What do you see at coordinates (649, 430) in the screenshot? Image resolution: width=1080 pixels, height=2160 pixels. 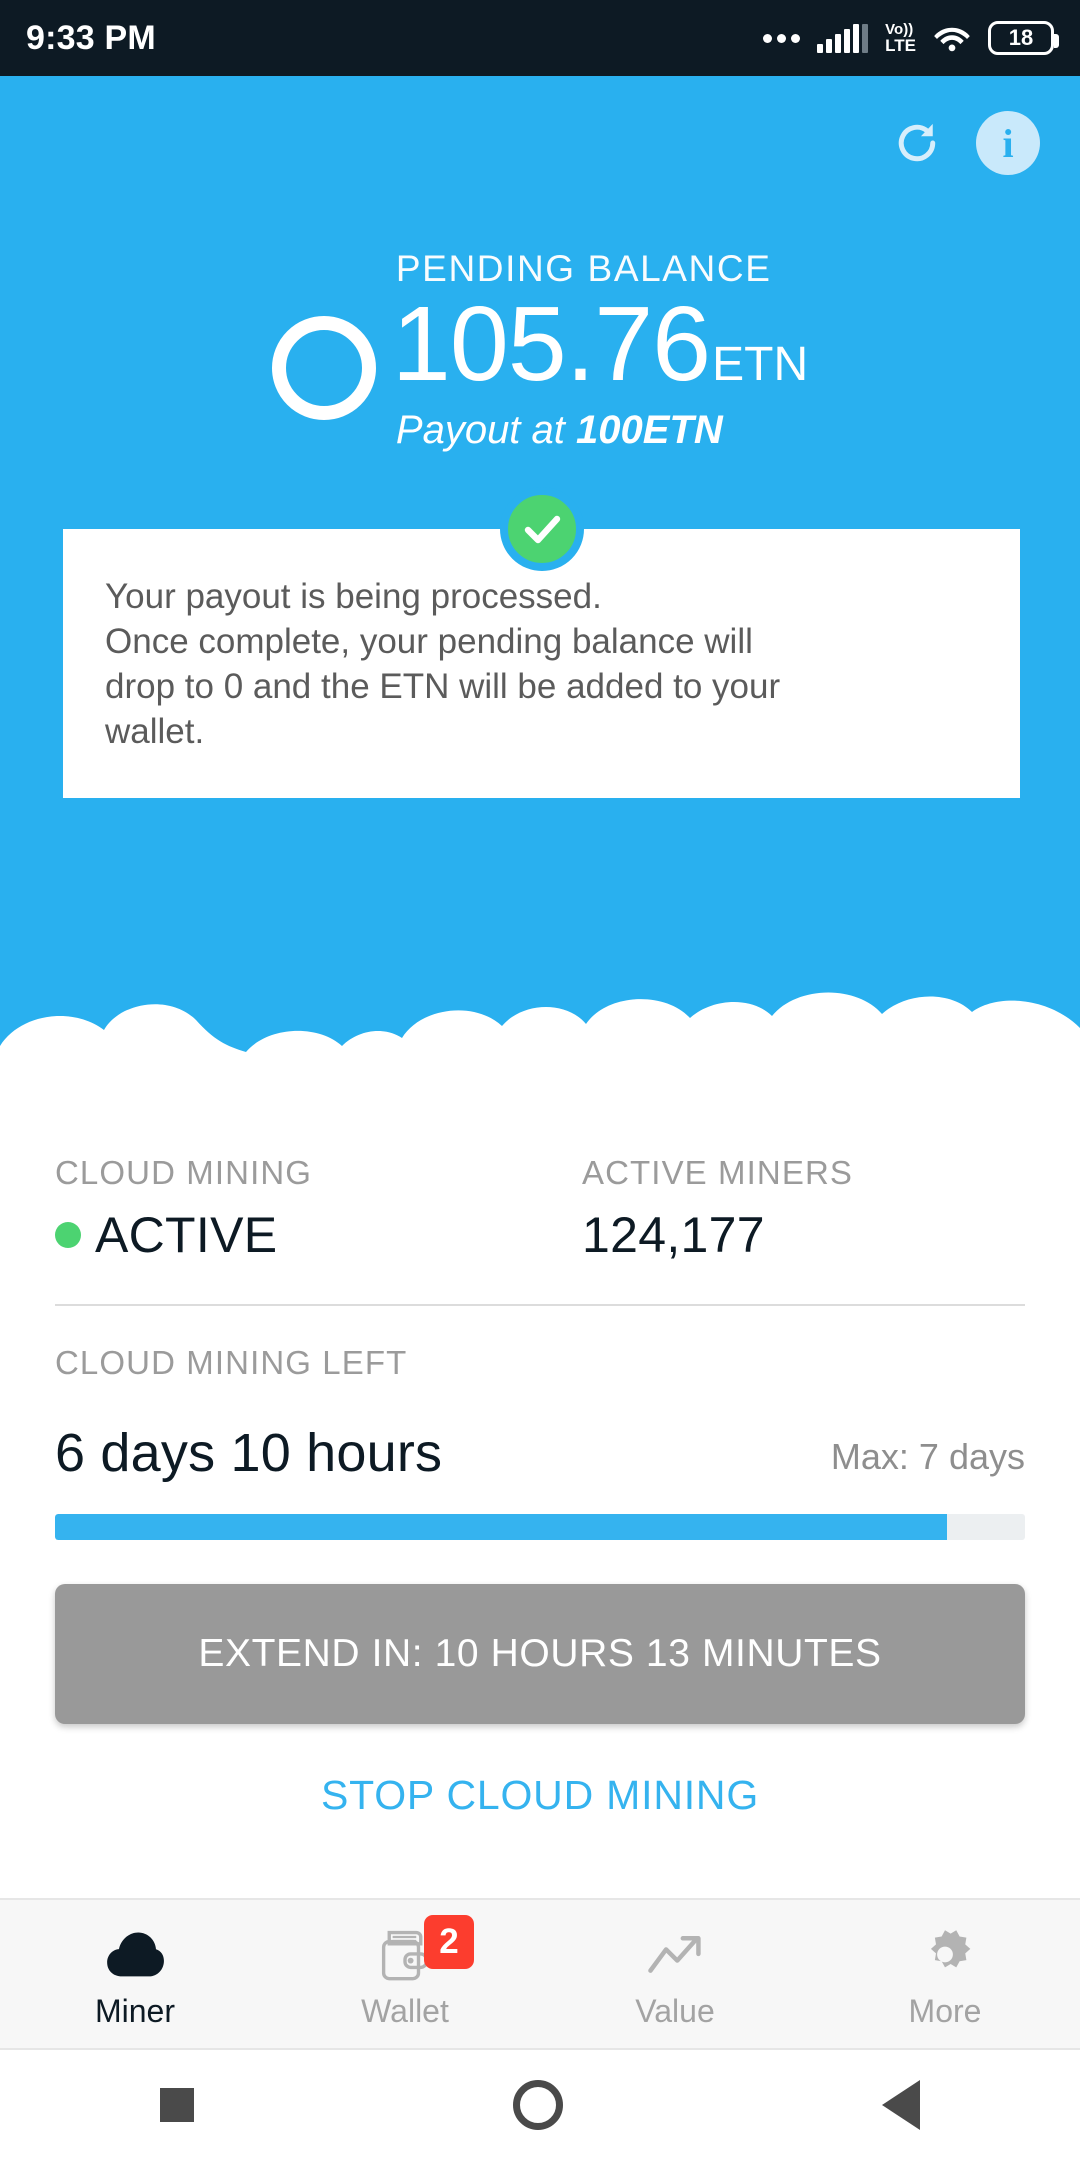 I see `payout-threshold-value: 100ETN` at bounding box center [649, 430].